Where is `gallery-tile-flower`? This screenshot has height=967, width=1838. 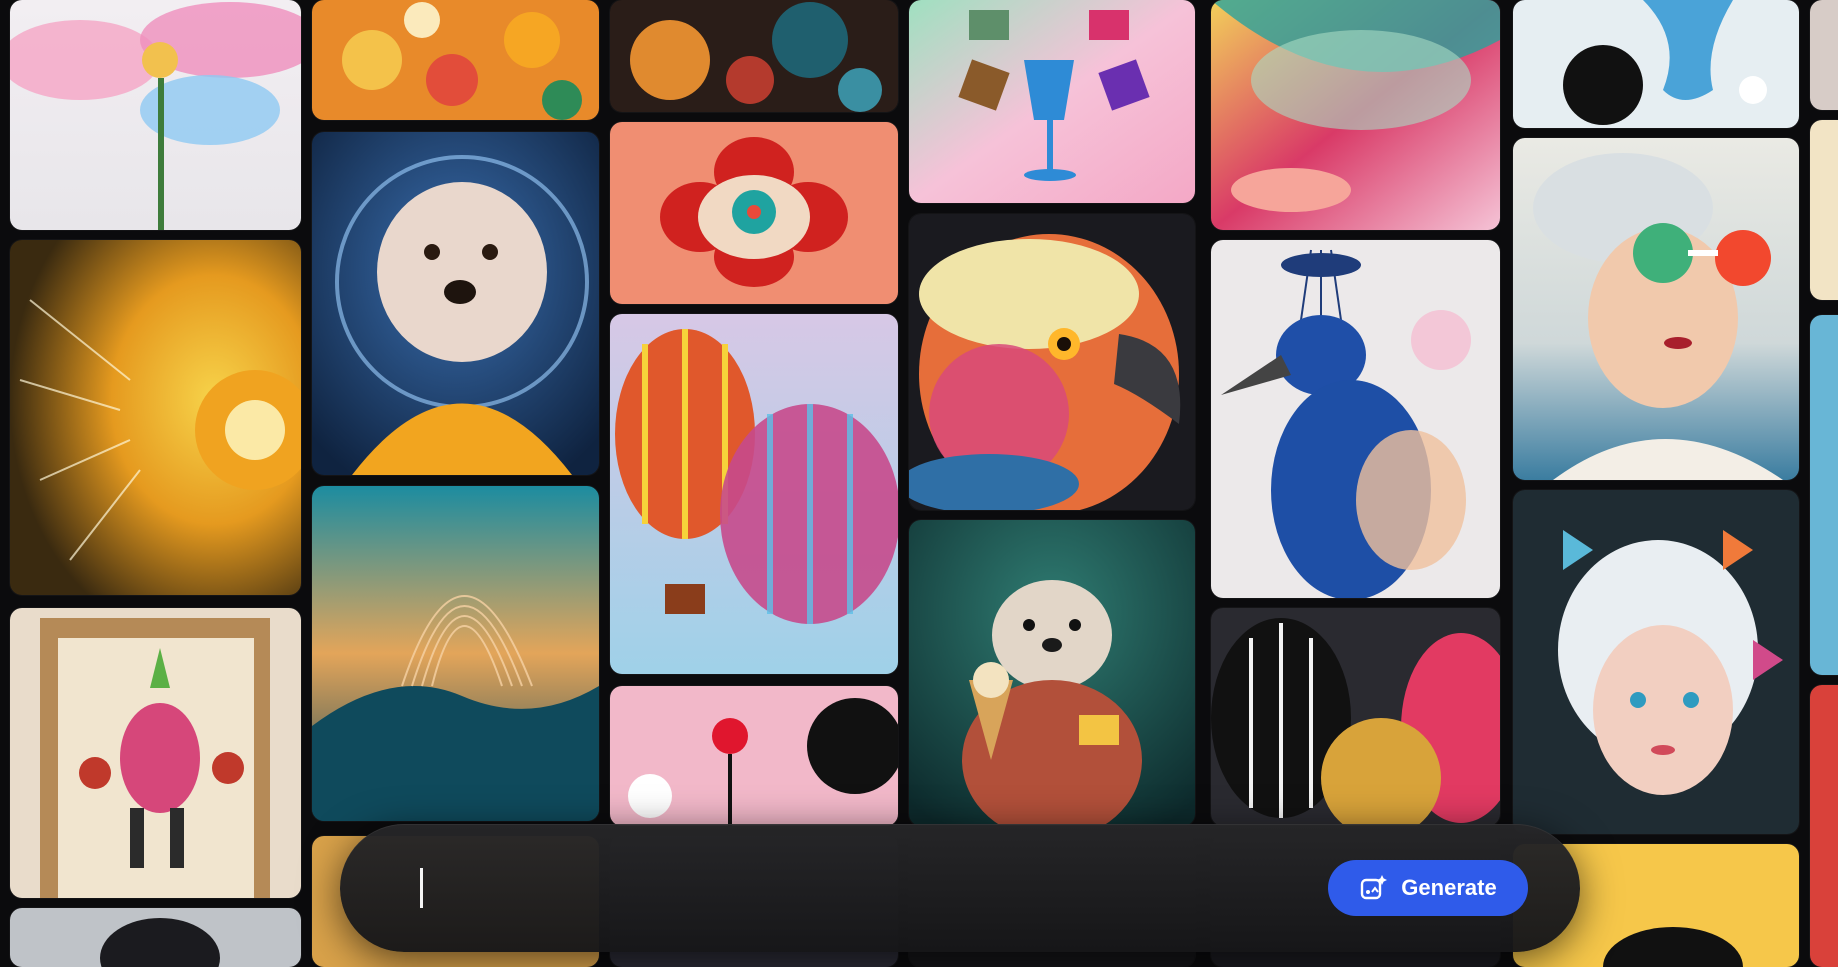
gallery-tile-flower is located at coordinates (155, 115).